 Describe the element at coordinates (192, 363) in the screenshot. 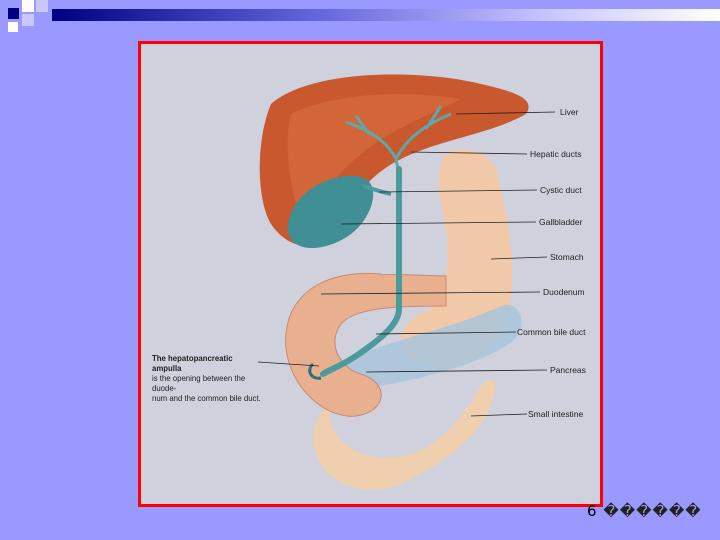

I see `ampulla-note-line1: The hepatopancreatic ampulla` at that location.